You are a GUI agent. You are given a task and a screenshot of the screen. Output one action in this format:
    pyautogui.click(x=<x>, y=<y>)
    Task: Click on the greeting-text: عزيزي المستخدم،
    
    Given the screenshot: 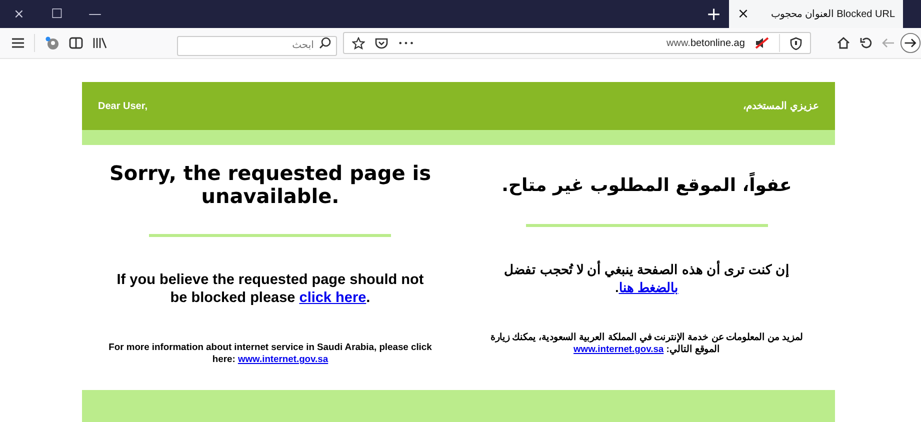 What is the action you would take?
    pyautogui.click(x=781, y=106)
    